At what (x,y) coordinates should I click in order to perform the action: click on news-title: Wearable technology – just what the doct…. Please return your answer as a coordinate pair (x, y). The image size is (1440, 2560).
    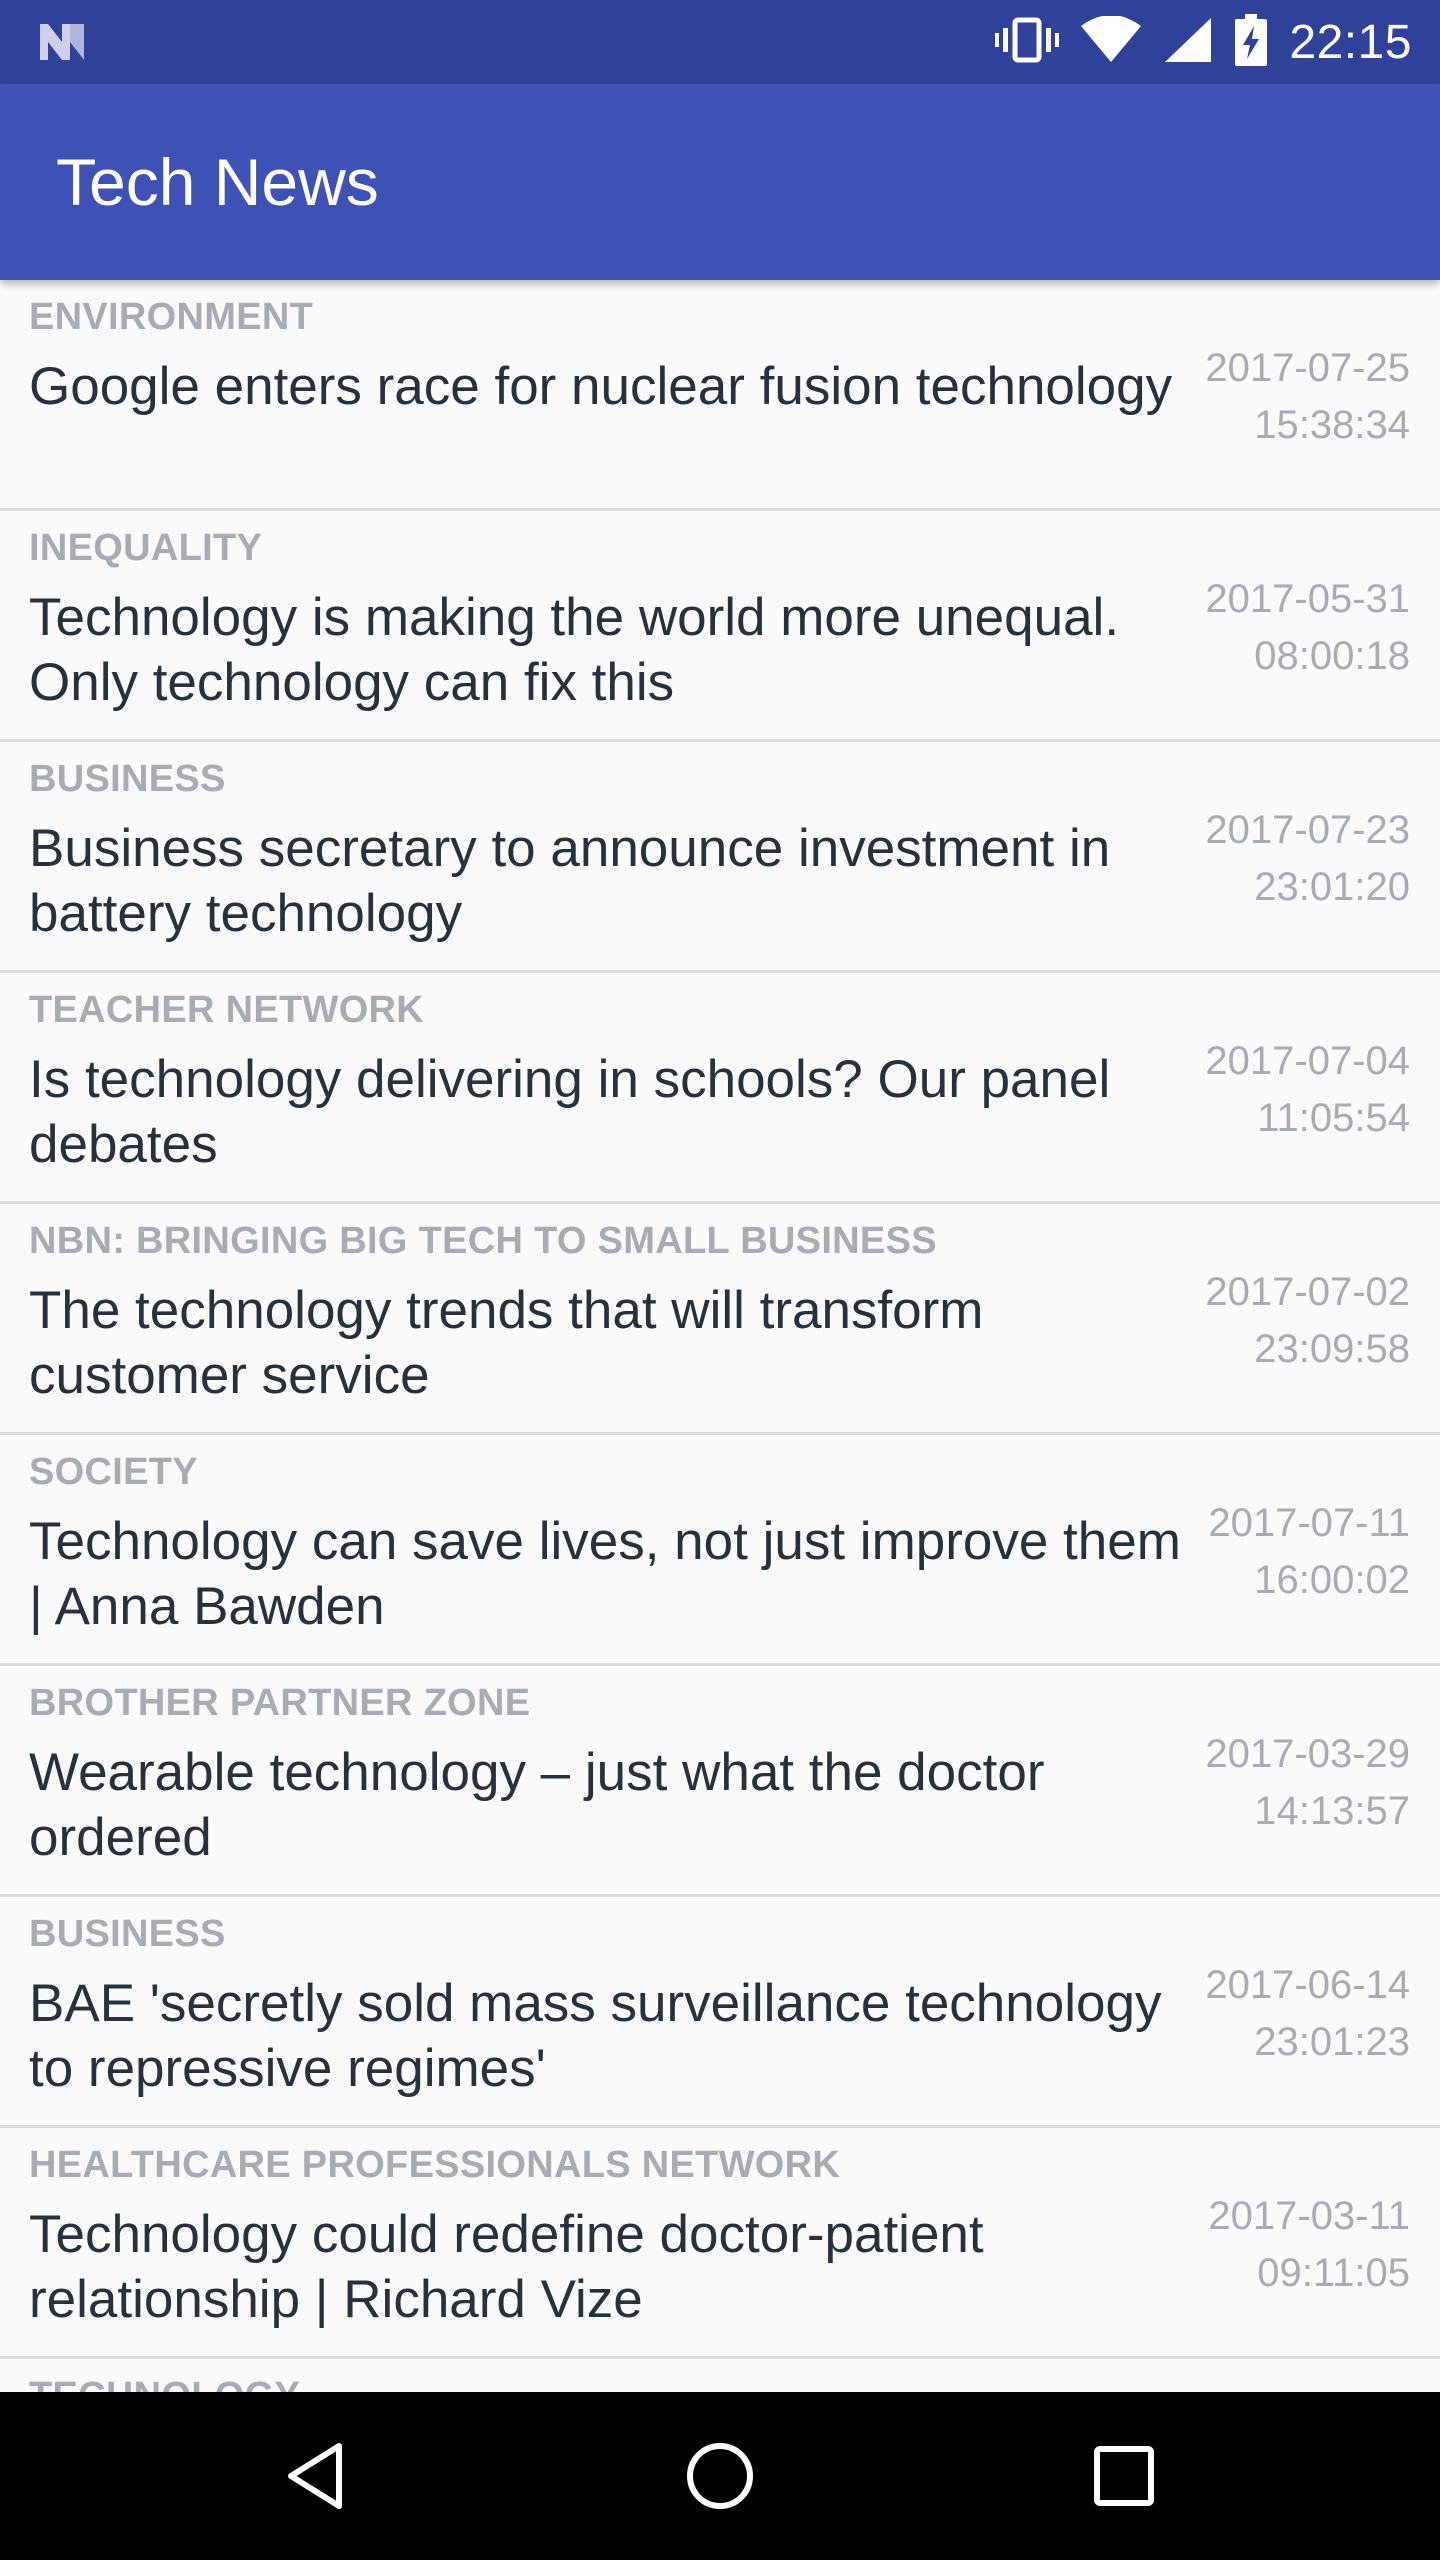
    Looking at the image, I should click on (537, 1805).